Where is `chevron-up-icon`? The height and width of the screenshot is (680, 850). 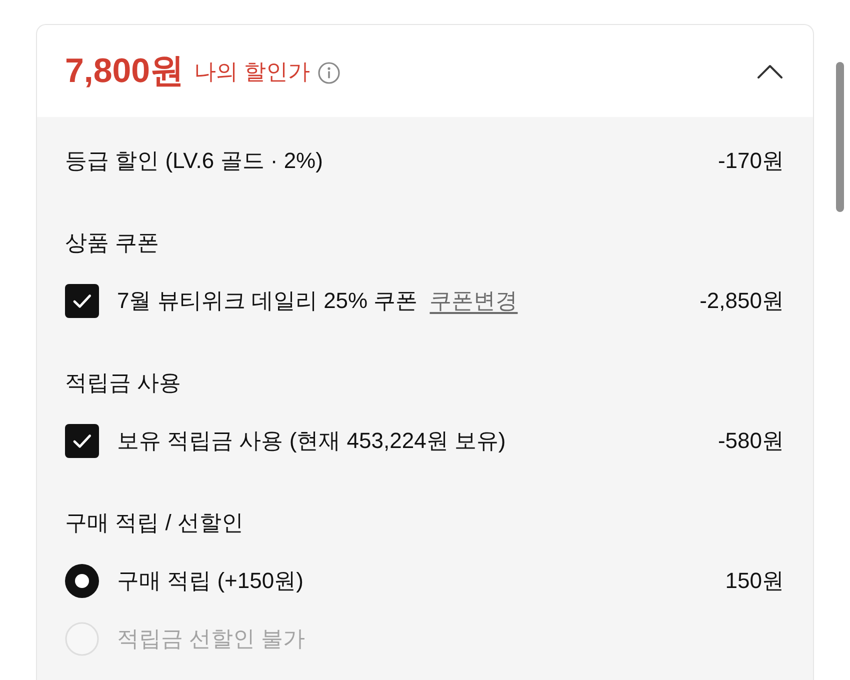 chevron-up-icon is located at coordinates (770, 71).